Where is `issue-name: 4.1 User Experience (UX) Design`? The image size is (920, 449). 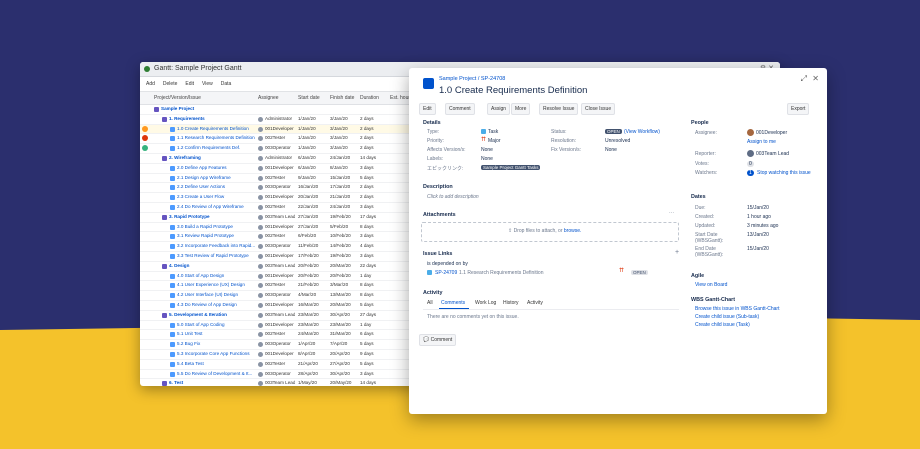 issue-name: 4.1 User Experience (UX) Design is located at coordinates (218, 285).